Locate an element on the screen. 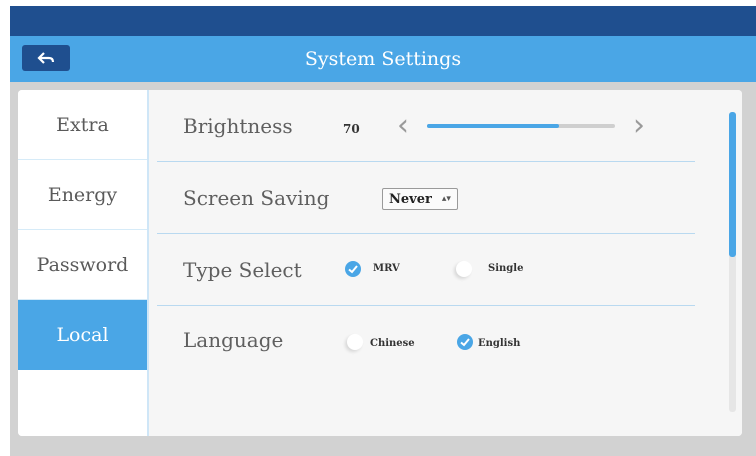 The image size is (756, 456). sidebar-item-label: Extra is located at coordinates (82, 124).